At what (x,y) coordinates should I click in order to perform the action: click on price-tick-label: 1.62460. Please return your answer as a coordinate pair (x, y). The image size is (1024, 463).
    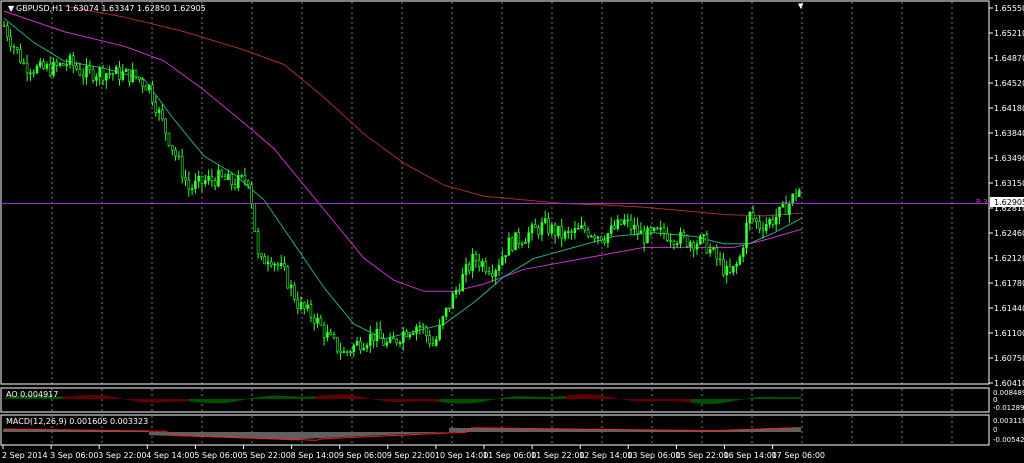
    Looking at the image, I should click on (1009, 233).